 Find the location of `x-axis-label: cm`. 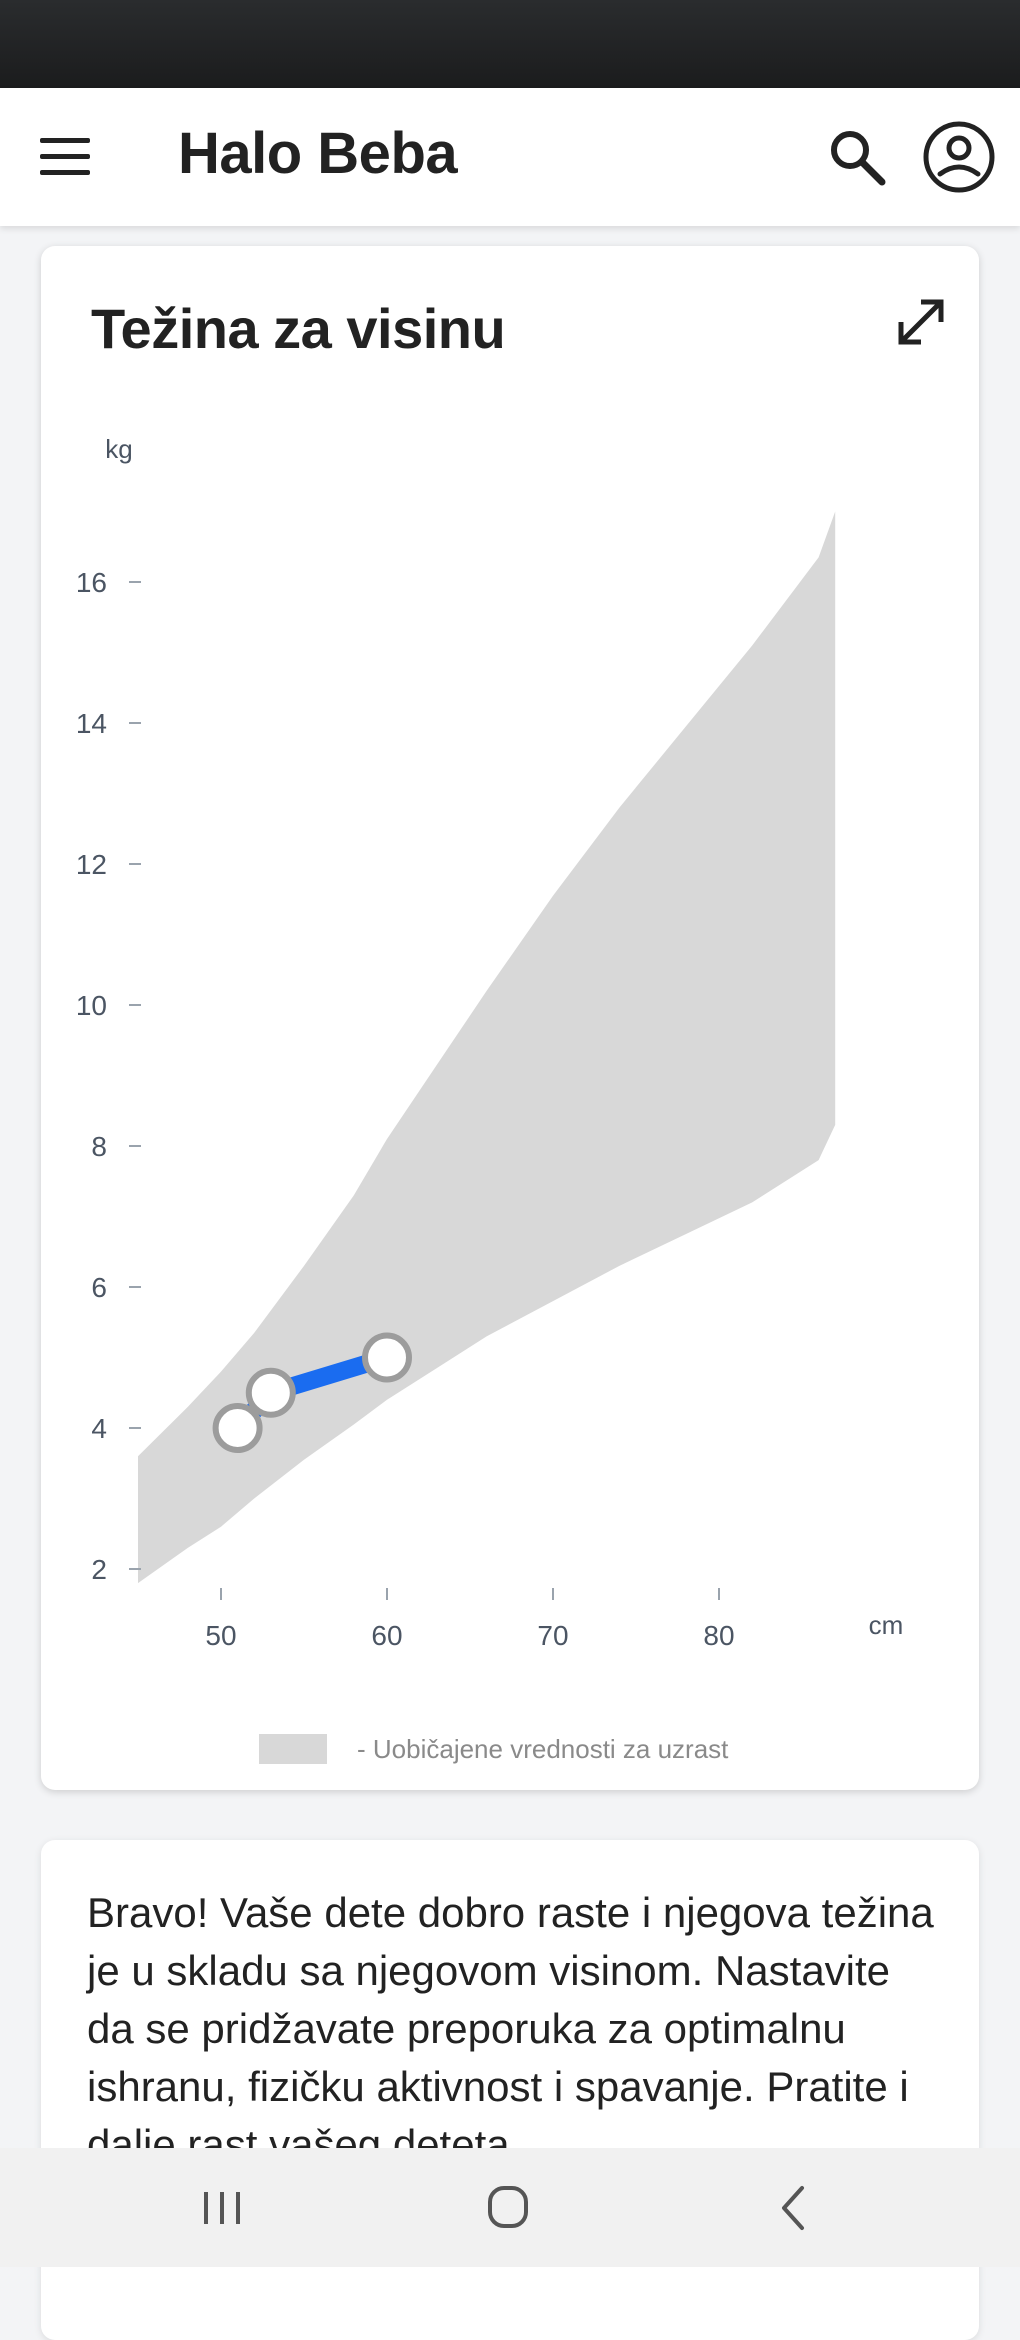

x-axis-label: cm is located at coordinates (886, 1625).